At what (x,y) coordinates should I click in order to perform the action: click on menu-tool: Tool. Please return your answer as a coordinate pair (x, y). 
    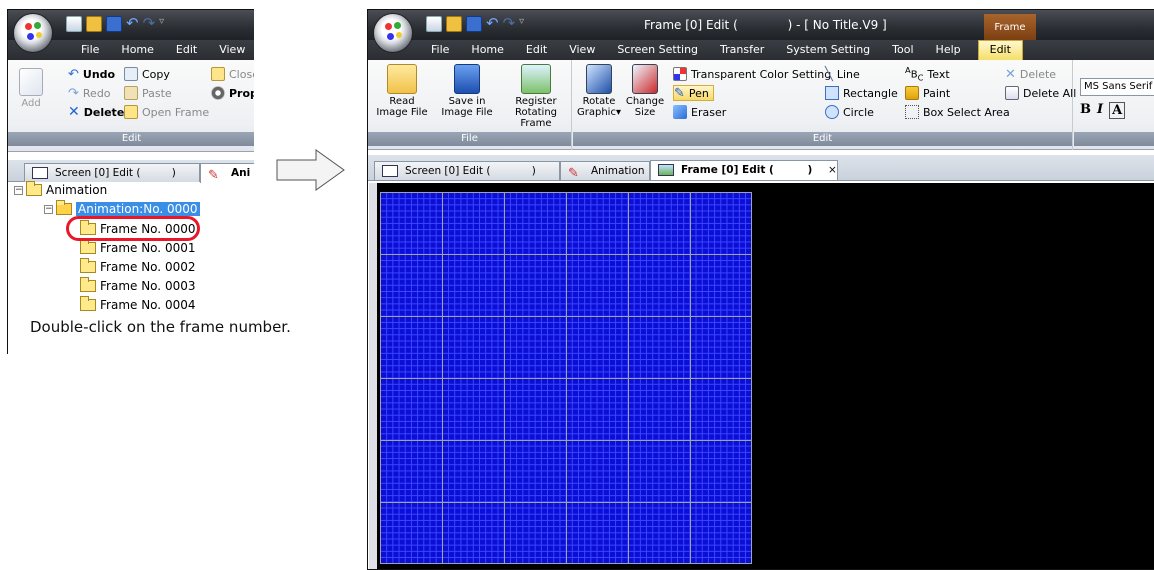
    Looking at the image, I should click on (902, 50).